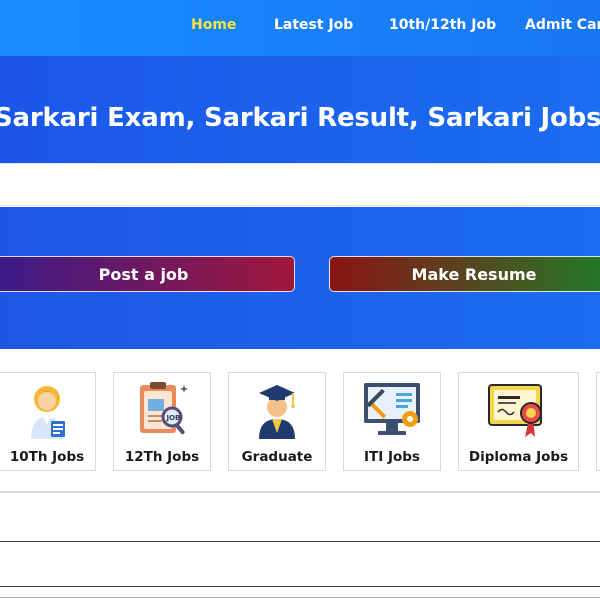 The width and height of the screenshot is (600, 600). I want to click on category-label: 10Th Jobs, so click(47, 457).